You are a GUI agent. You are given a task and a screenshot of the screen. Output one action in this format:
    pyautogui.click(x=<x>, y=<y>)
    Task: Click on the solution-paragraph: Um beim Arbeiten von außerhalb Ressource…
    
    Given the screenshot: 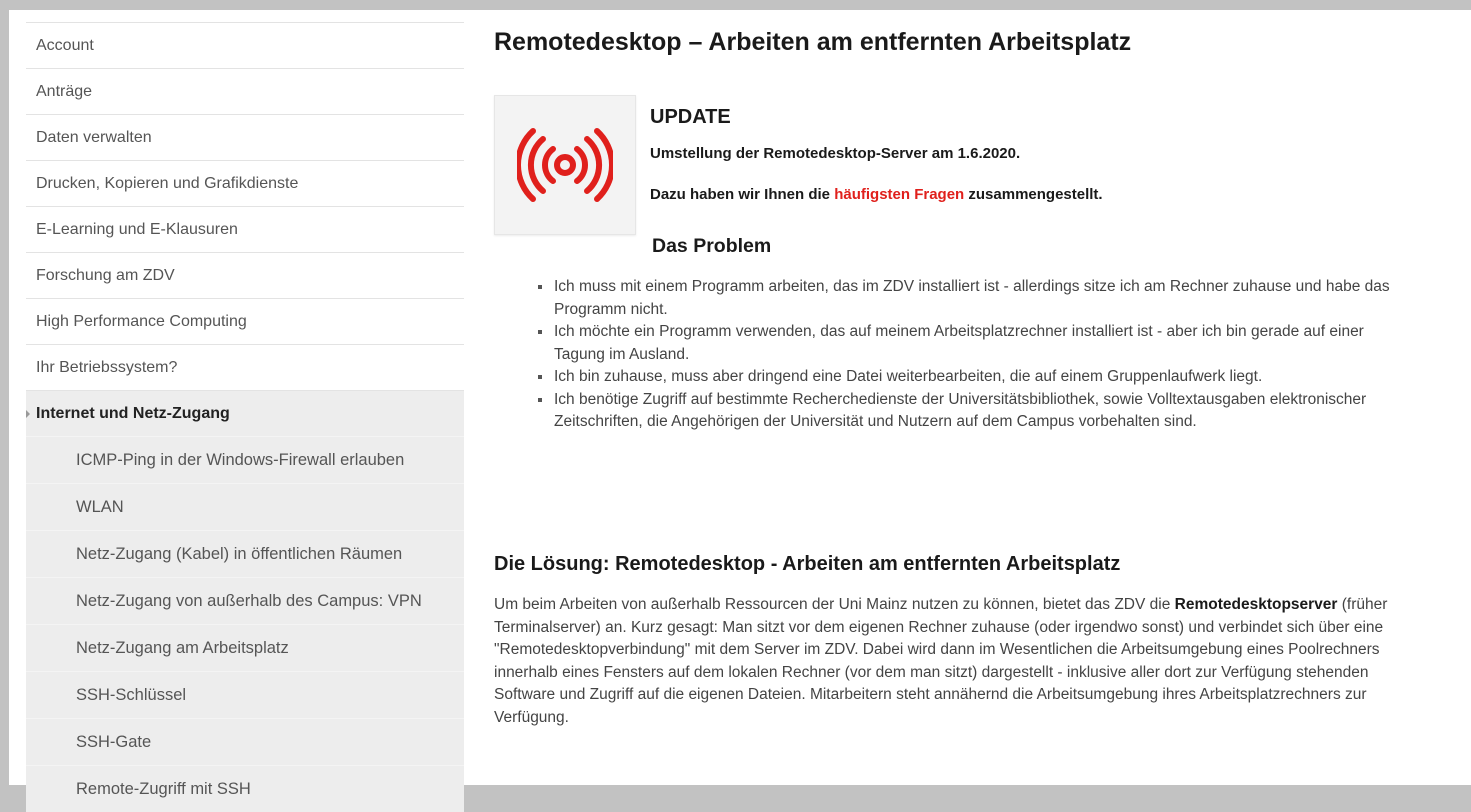 What is the action you would take?
    pyautogui.click(x=944, y=662)
    